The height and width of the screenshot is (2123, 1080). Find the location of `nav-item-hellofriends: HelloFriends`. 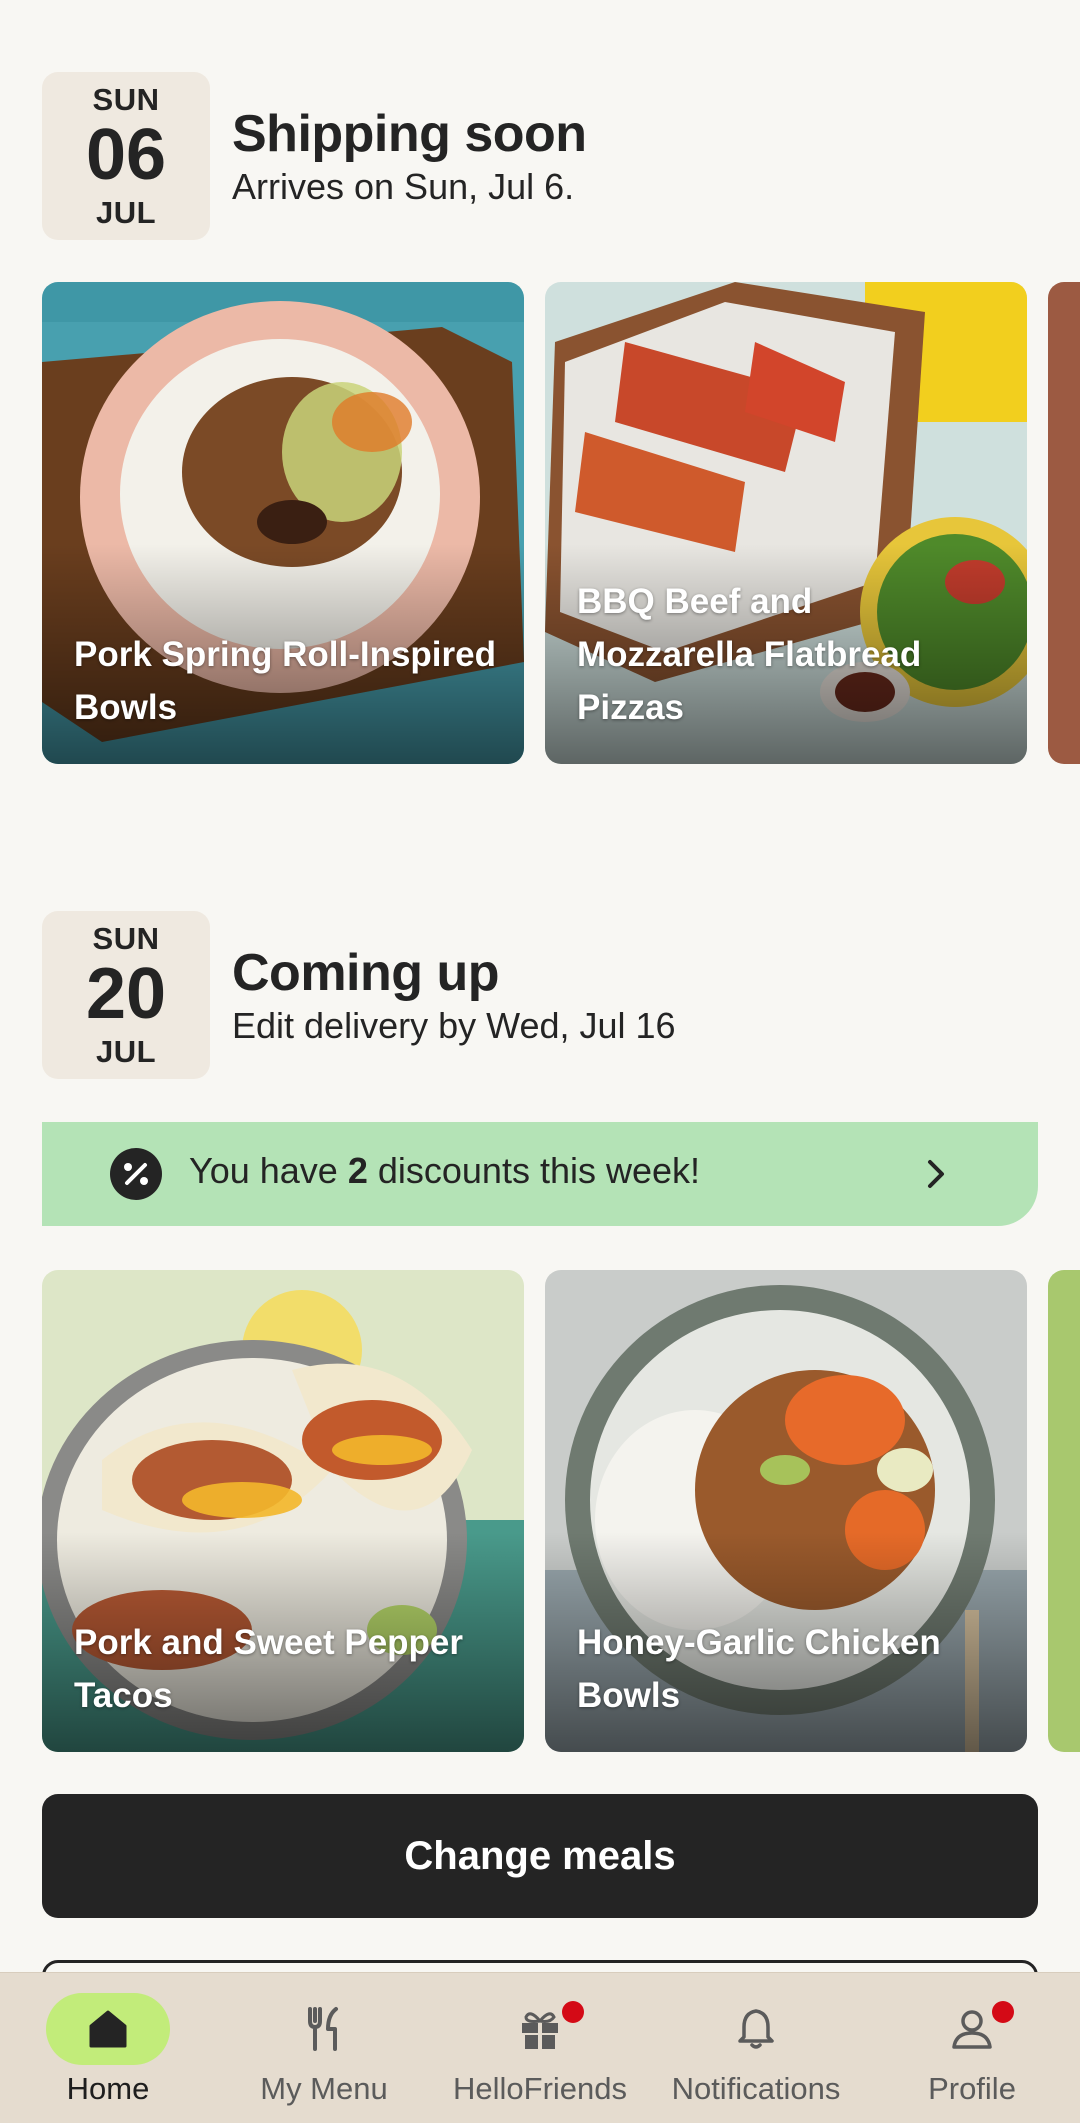

nav-item-hellofriends: HelloFriends is located at coordinates (540, 2048).